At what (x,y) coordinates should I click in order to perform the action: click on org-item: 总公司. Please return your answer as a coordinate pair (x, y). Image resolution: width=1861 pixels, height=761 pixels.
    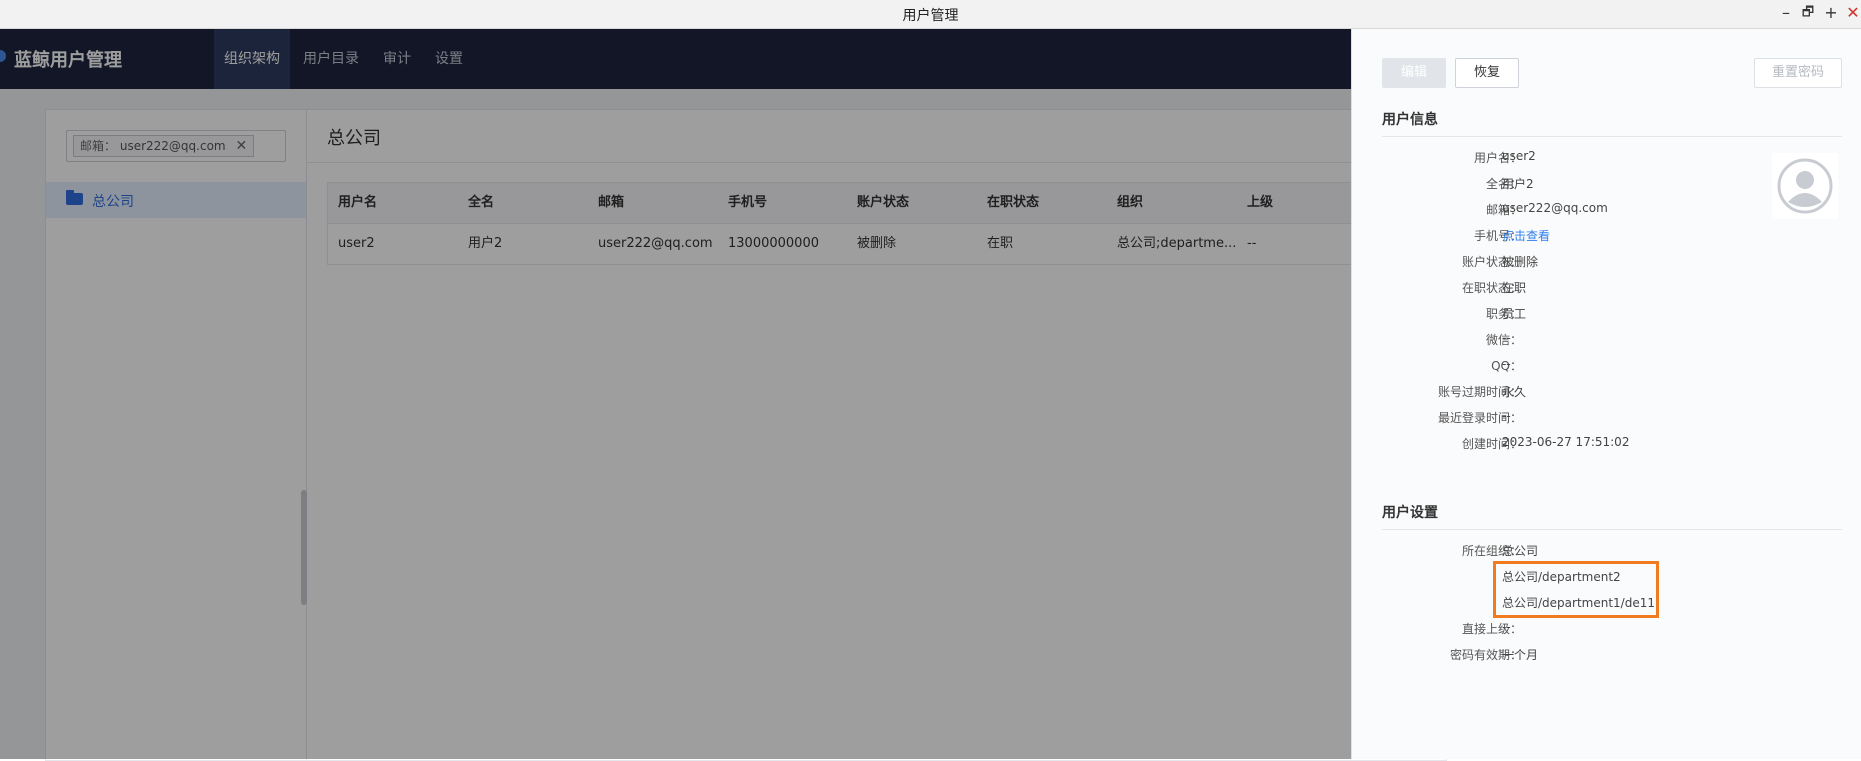
    Looking at the image, I should click on (1520, 551).